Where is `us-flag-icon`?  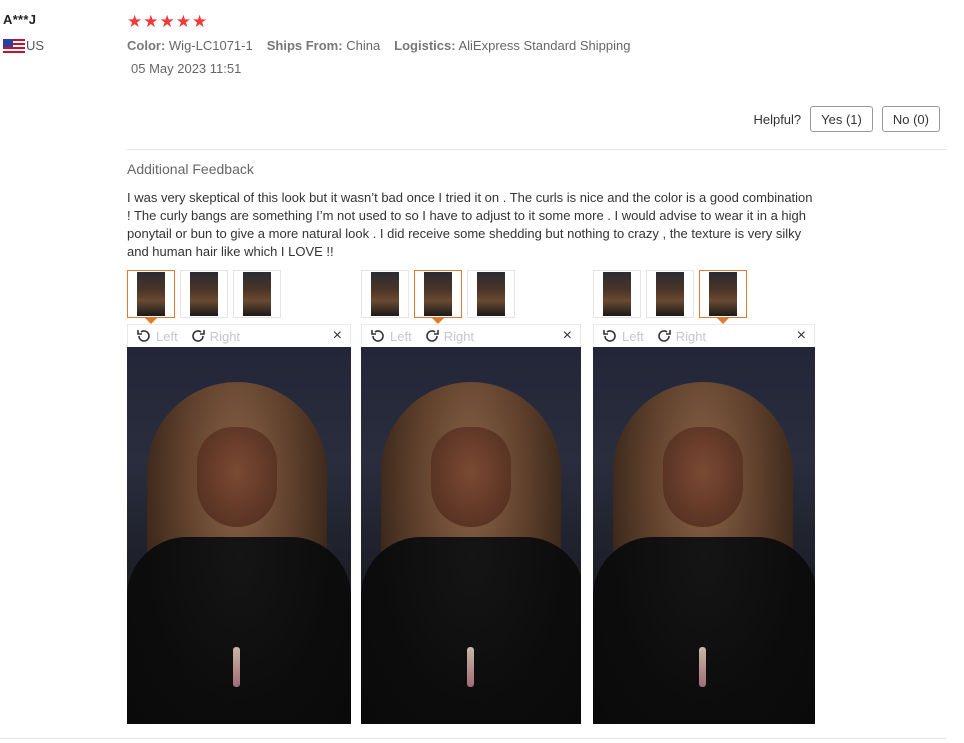 us-flag-icon is located at coordinates (14, 45).